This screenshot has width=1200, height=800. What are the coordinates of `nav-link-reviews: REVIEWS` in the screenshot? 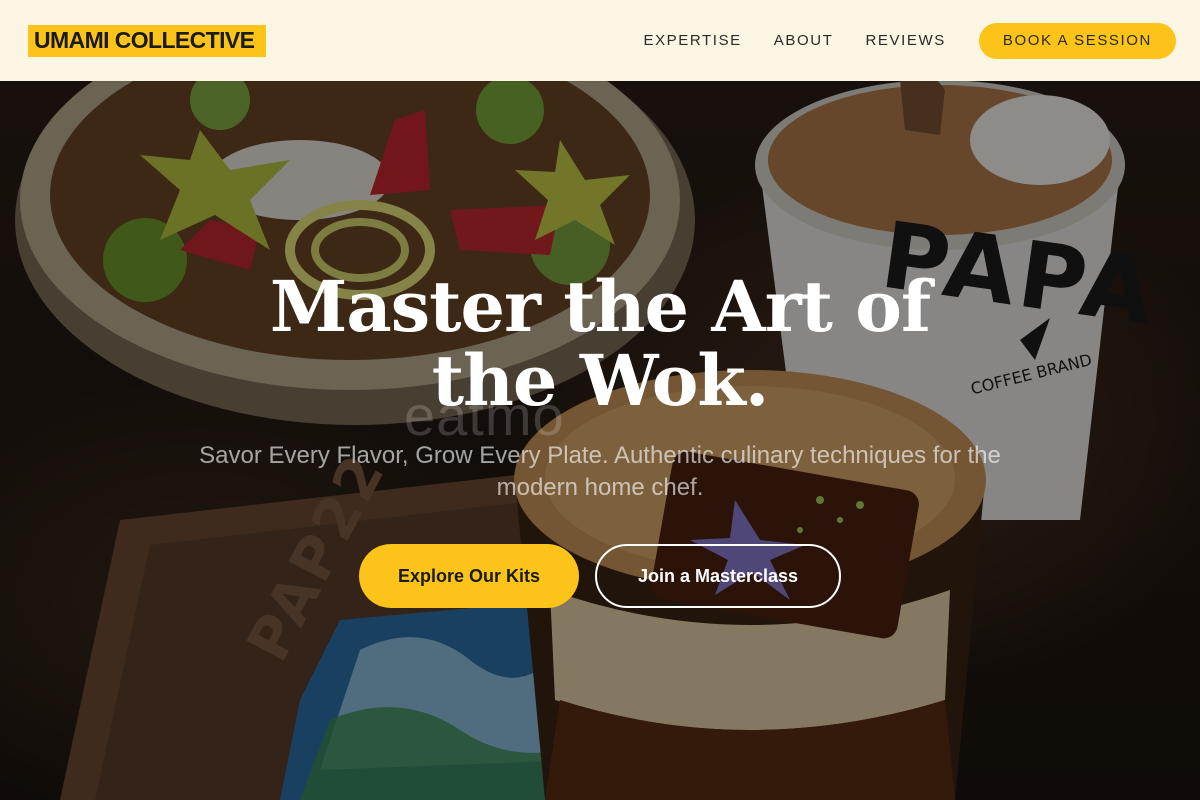 It's located at (905, 40).